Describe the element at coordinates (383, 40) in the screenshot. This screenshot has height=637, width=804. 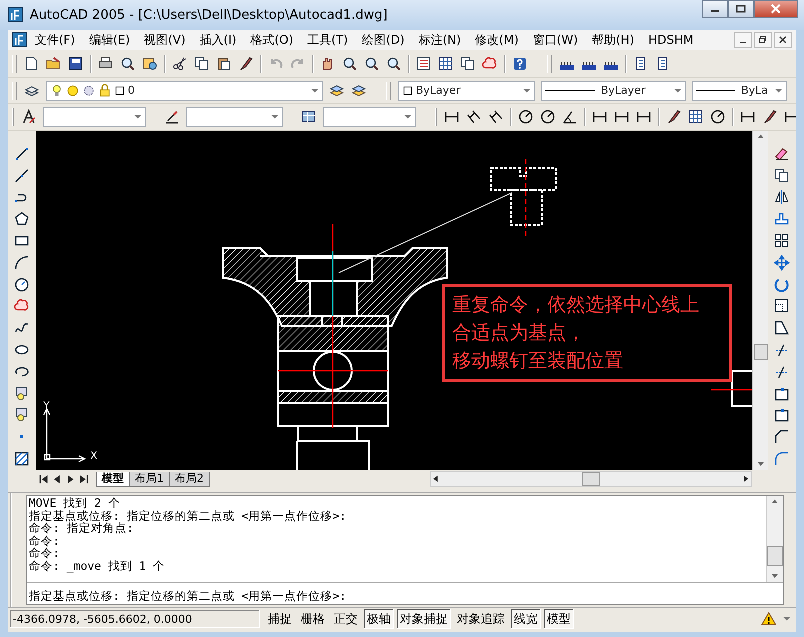
I see `menu-item: 绘图(D)` at that location.